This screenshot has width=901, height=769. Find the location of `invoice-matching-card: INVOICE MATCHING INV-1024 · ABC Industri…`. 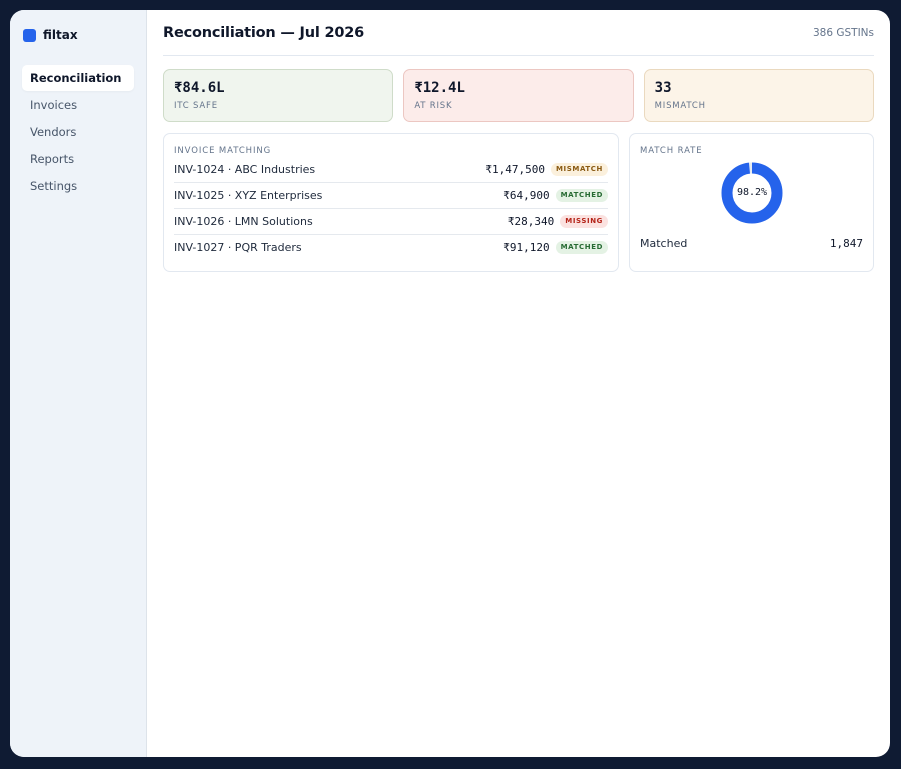

invoice-matching-card: INVOICE MATCHING INV-1024 · ABC Industri… is located at coordinates (391, 202).